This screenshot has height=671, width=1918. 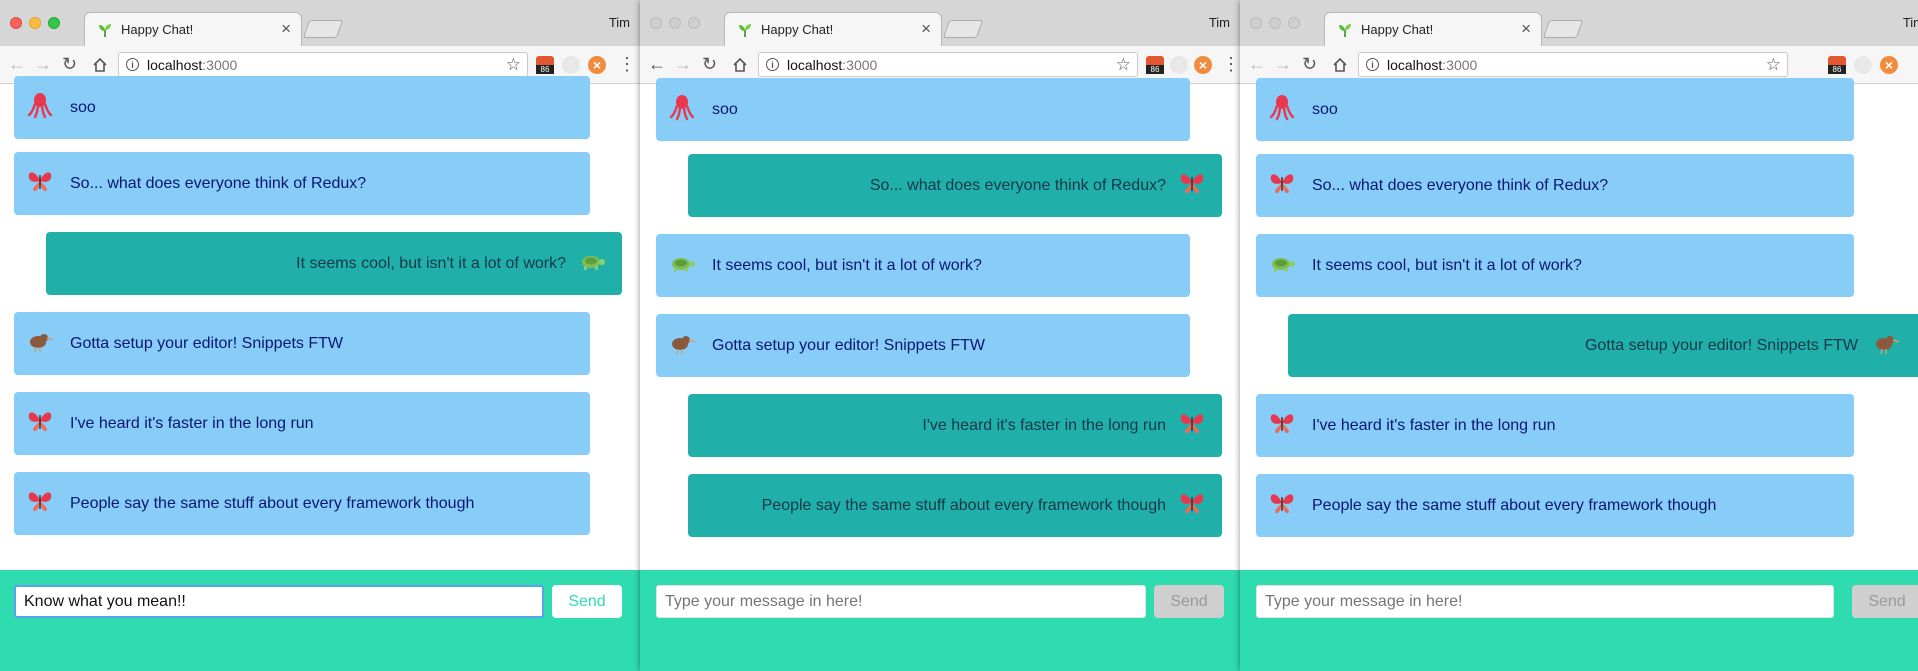 I want to click on window-controls, so click(x=675, y=23).